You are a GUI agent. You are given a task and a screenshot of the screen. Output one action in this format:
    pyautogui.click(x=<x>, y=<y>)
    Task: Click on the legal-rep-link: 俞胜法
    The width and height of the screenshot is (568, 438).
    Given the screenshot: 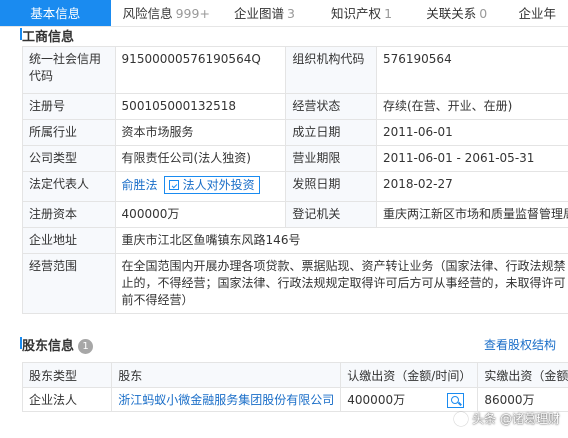 What is the action you would take?
    pyautogui.click(x=140, y=185)
    